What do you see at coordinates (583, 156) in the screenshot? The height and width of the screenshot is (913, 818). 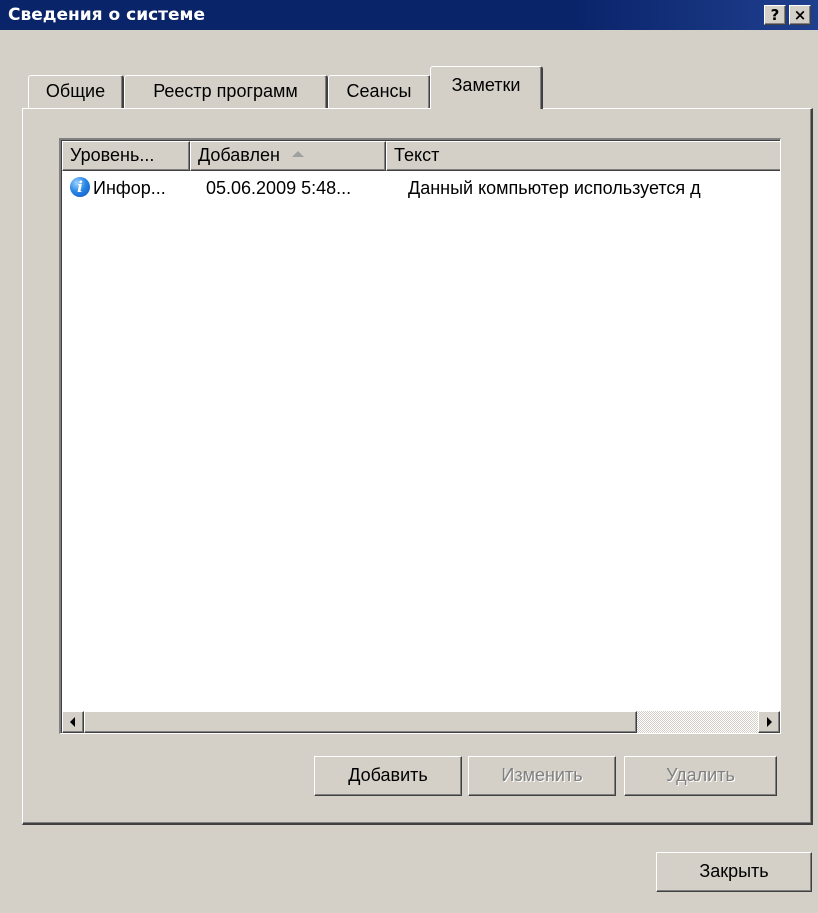 I see `column-header-text: Текст` at bounding box center [583, 156].